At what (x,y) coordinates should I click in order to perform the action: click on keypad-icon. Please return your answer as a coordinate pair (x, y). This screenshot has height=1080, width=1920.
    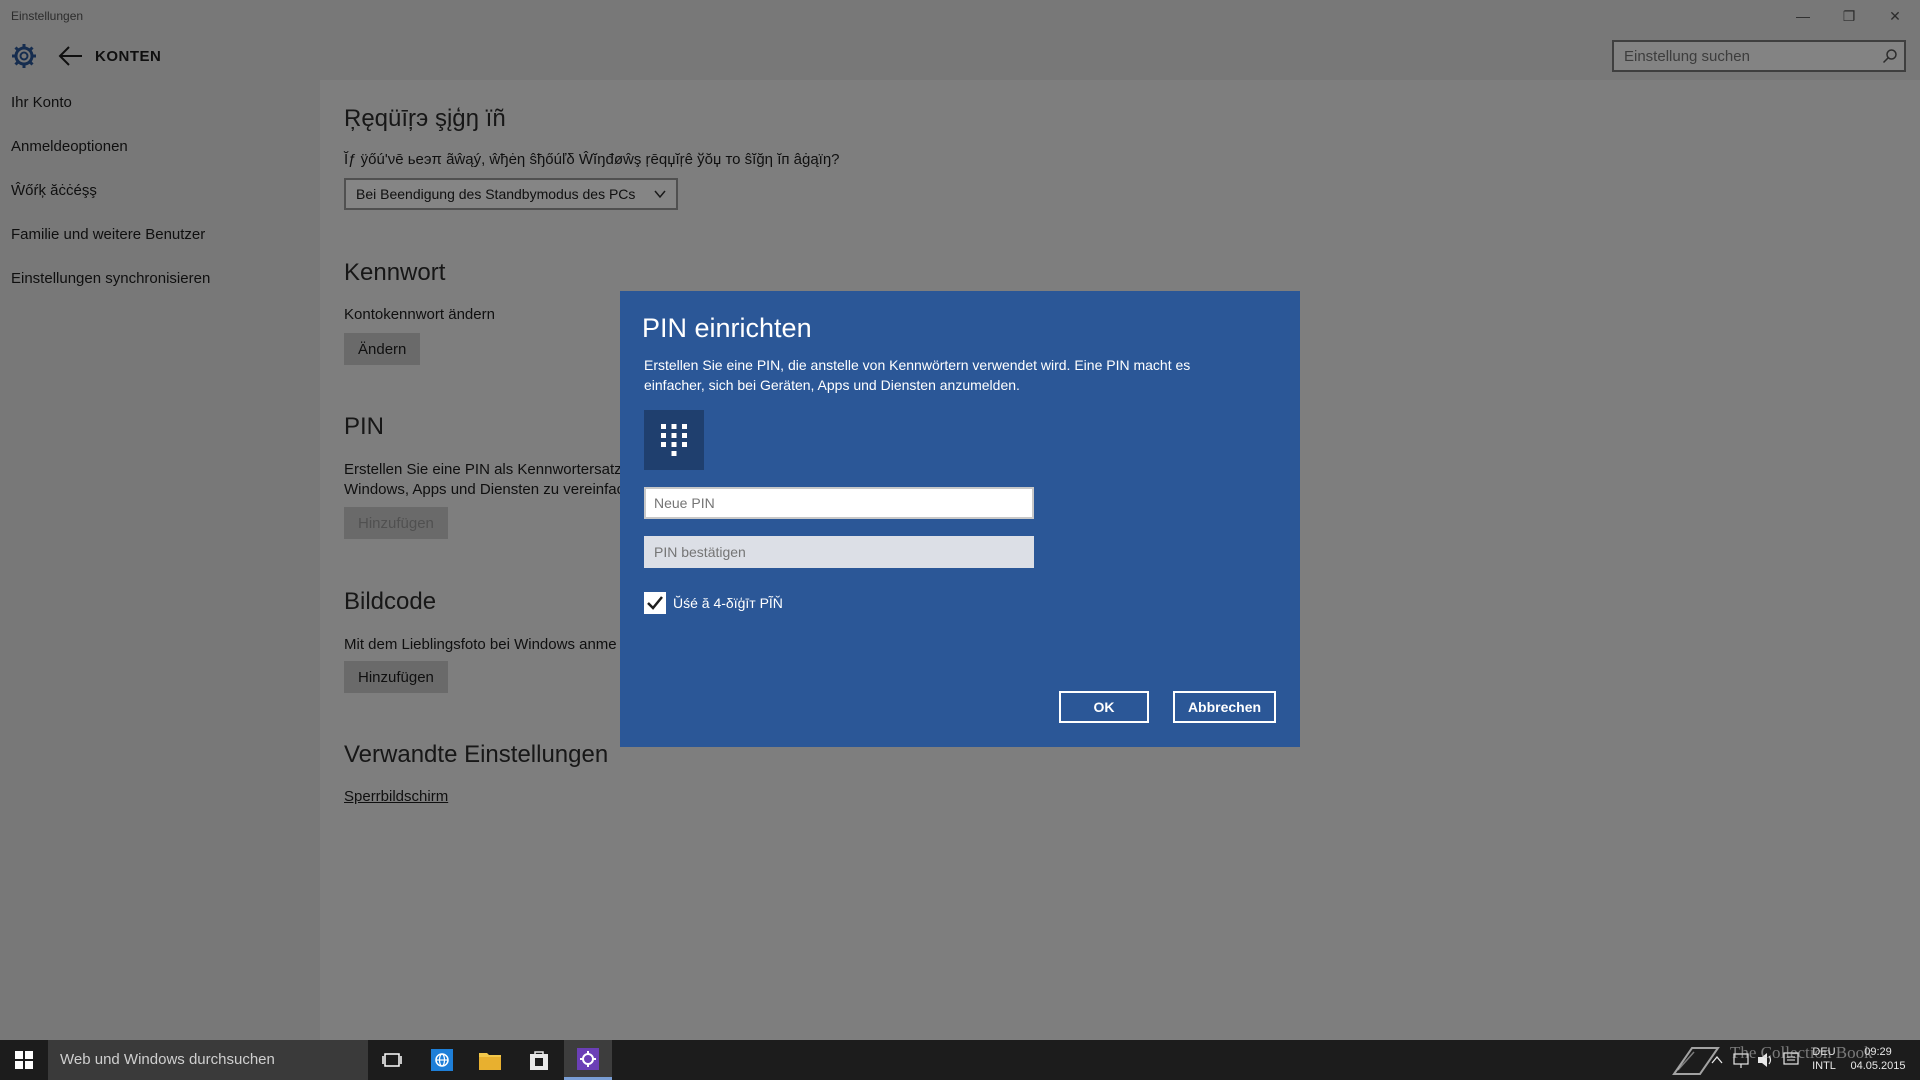
    Looking at the image, I should click on (674, 440).